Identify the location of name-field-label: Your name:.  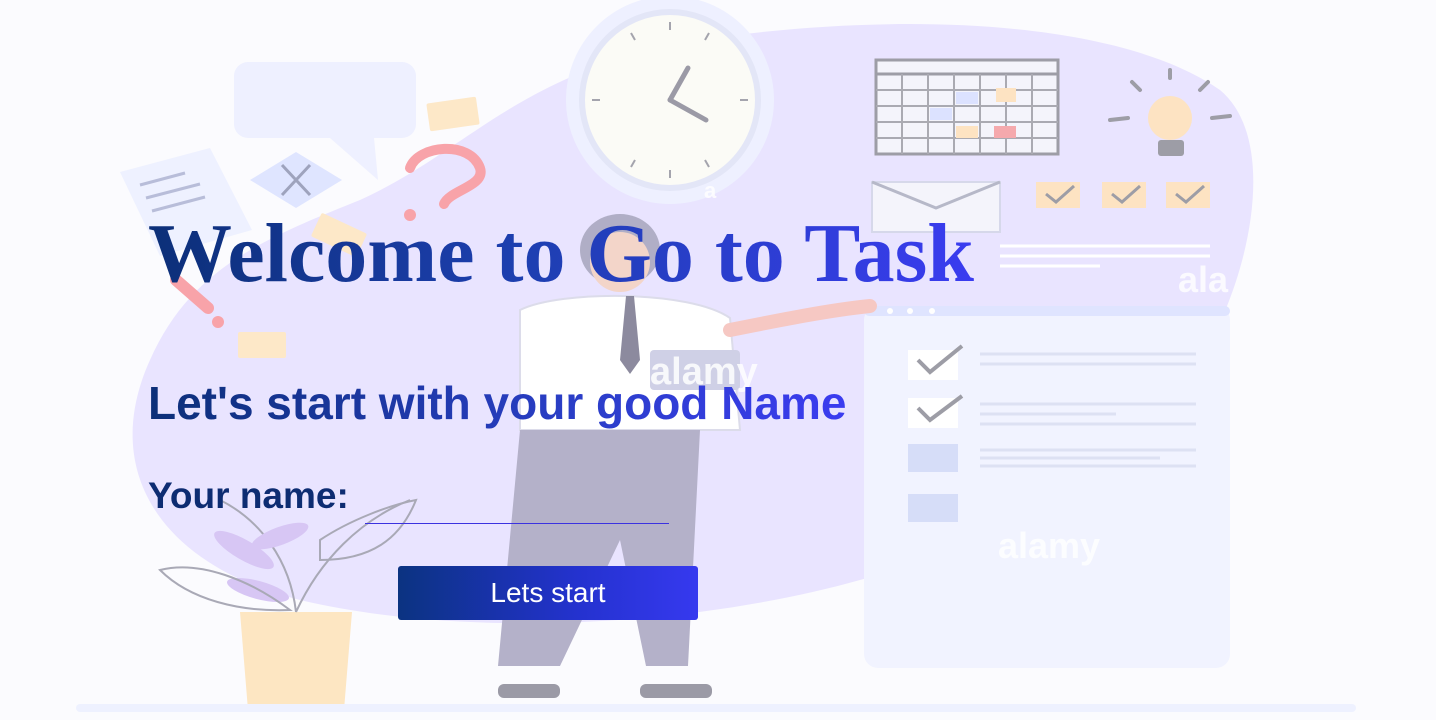
(248, 495).